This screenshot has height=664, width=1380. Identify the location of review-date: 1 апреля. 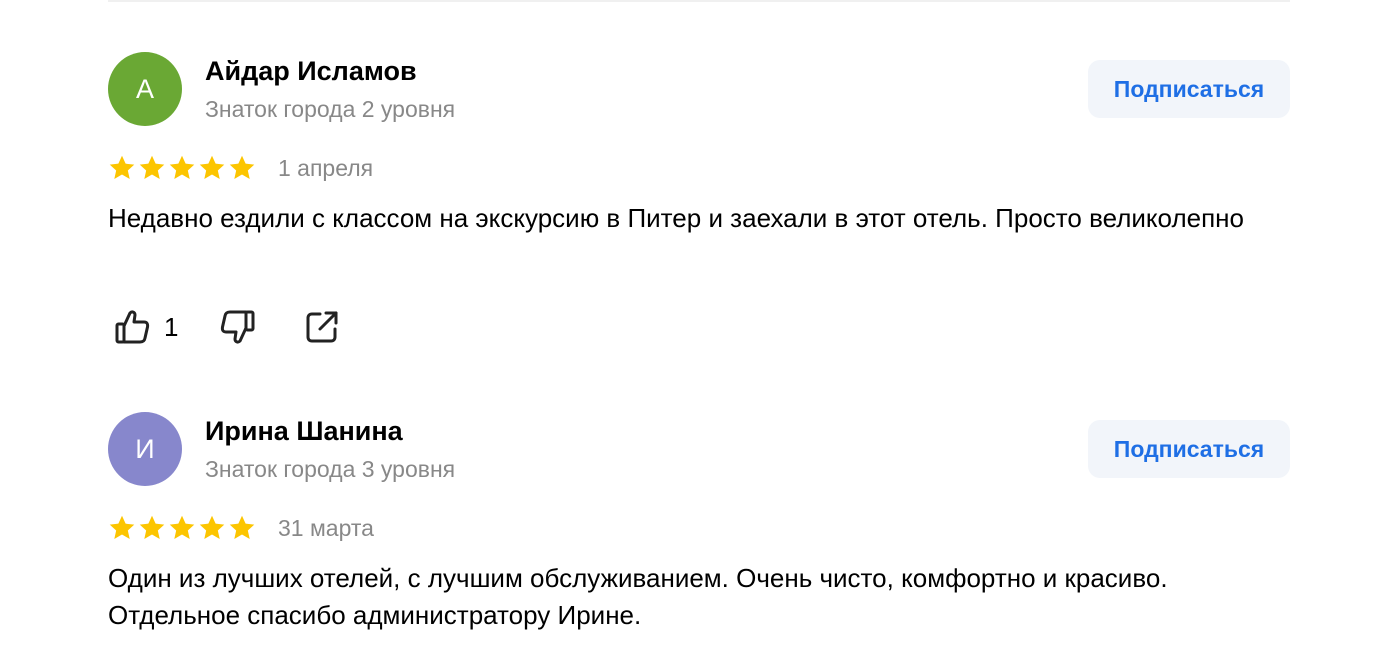
(326, 168).